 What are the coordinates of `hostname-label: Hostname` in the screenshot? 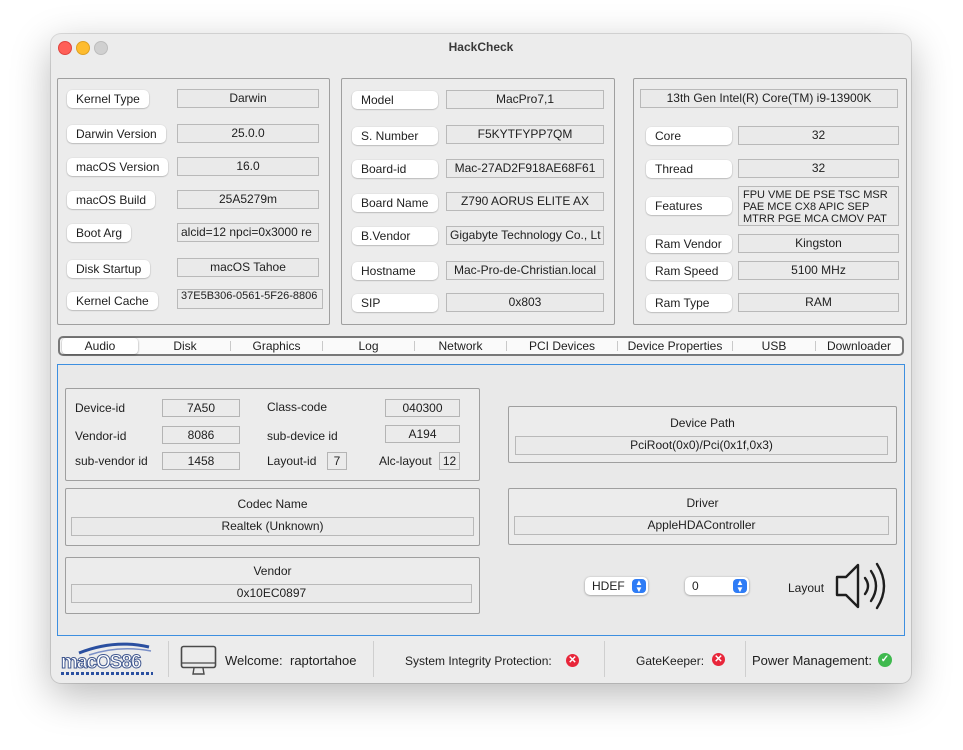 It's located at (395, 271).